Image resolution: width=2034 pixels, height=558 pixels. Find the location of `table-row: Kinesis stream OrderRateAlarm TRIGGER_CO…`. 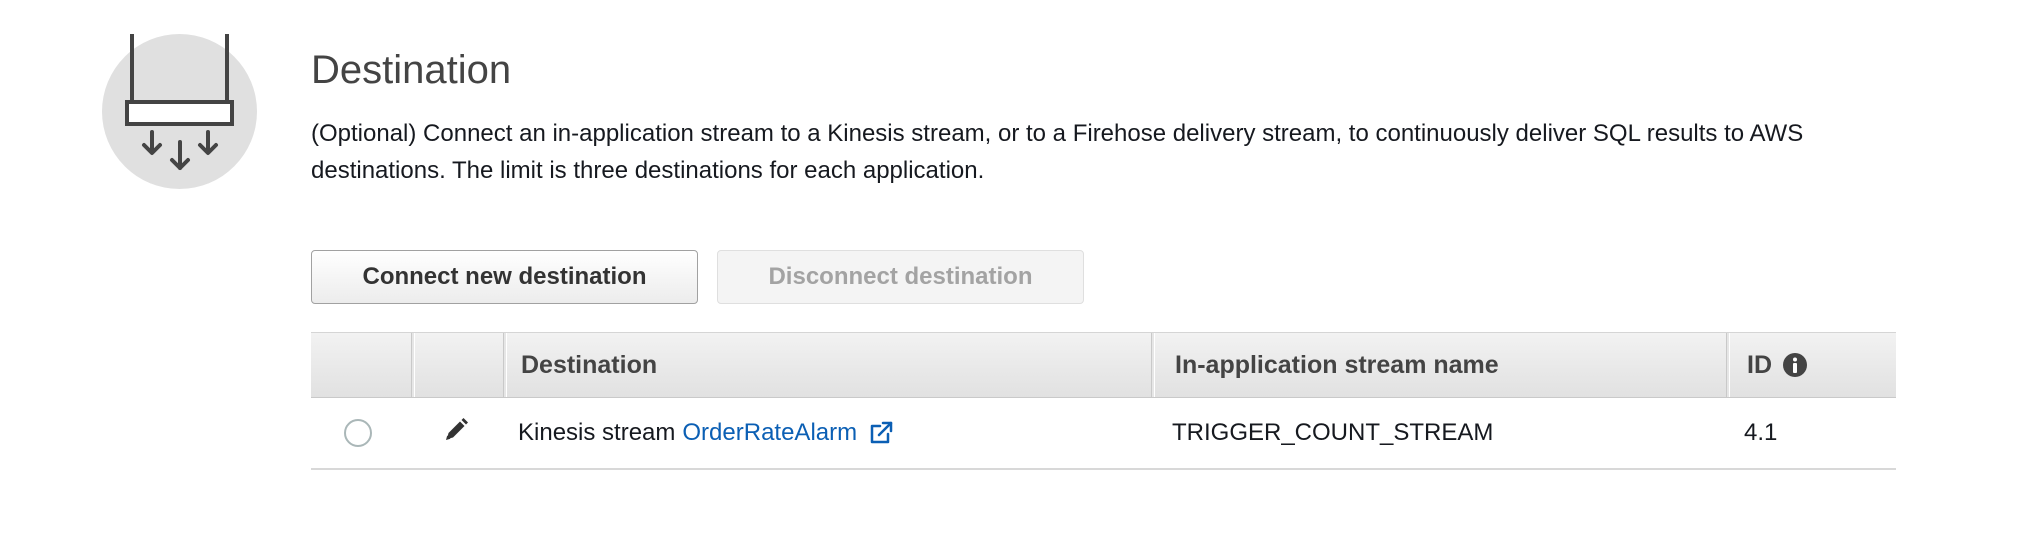

table-row: Kinesis stream OrderRateAlarm TRIGGER_CO… is located at coordinates (1103, 434).